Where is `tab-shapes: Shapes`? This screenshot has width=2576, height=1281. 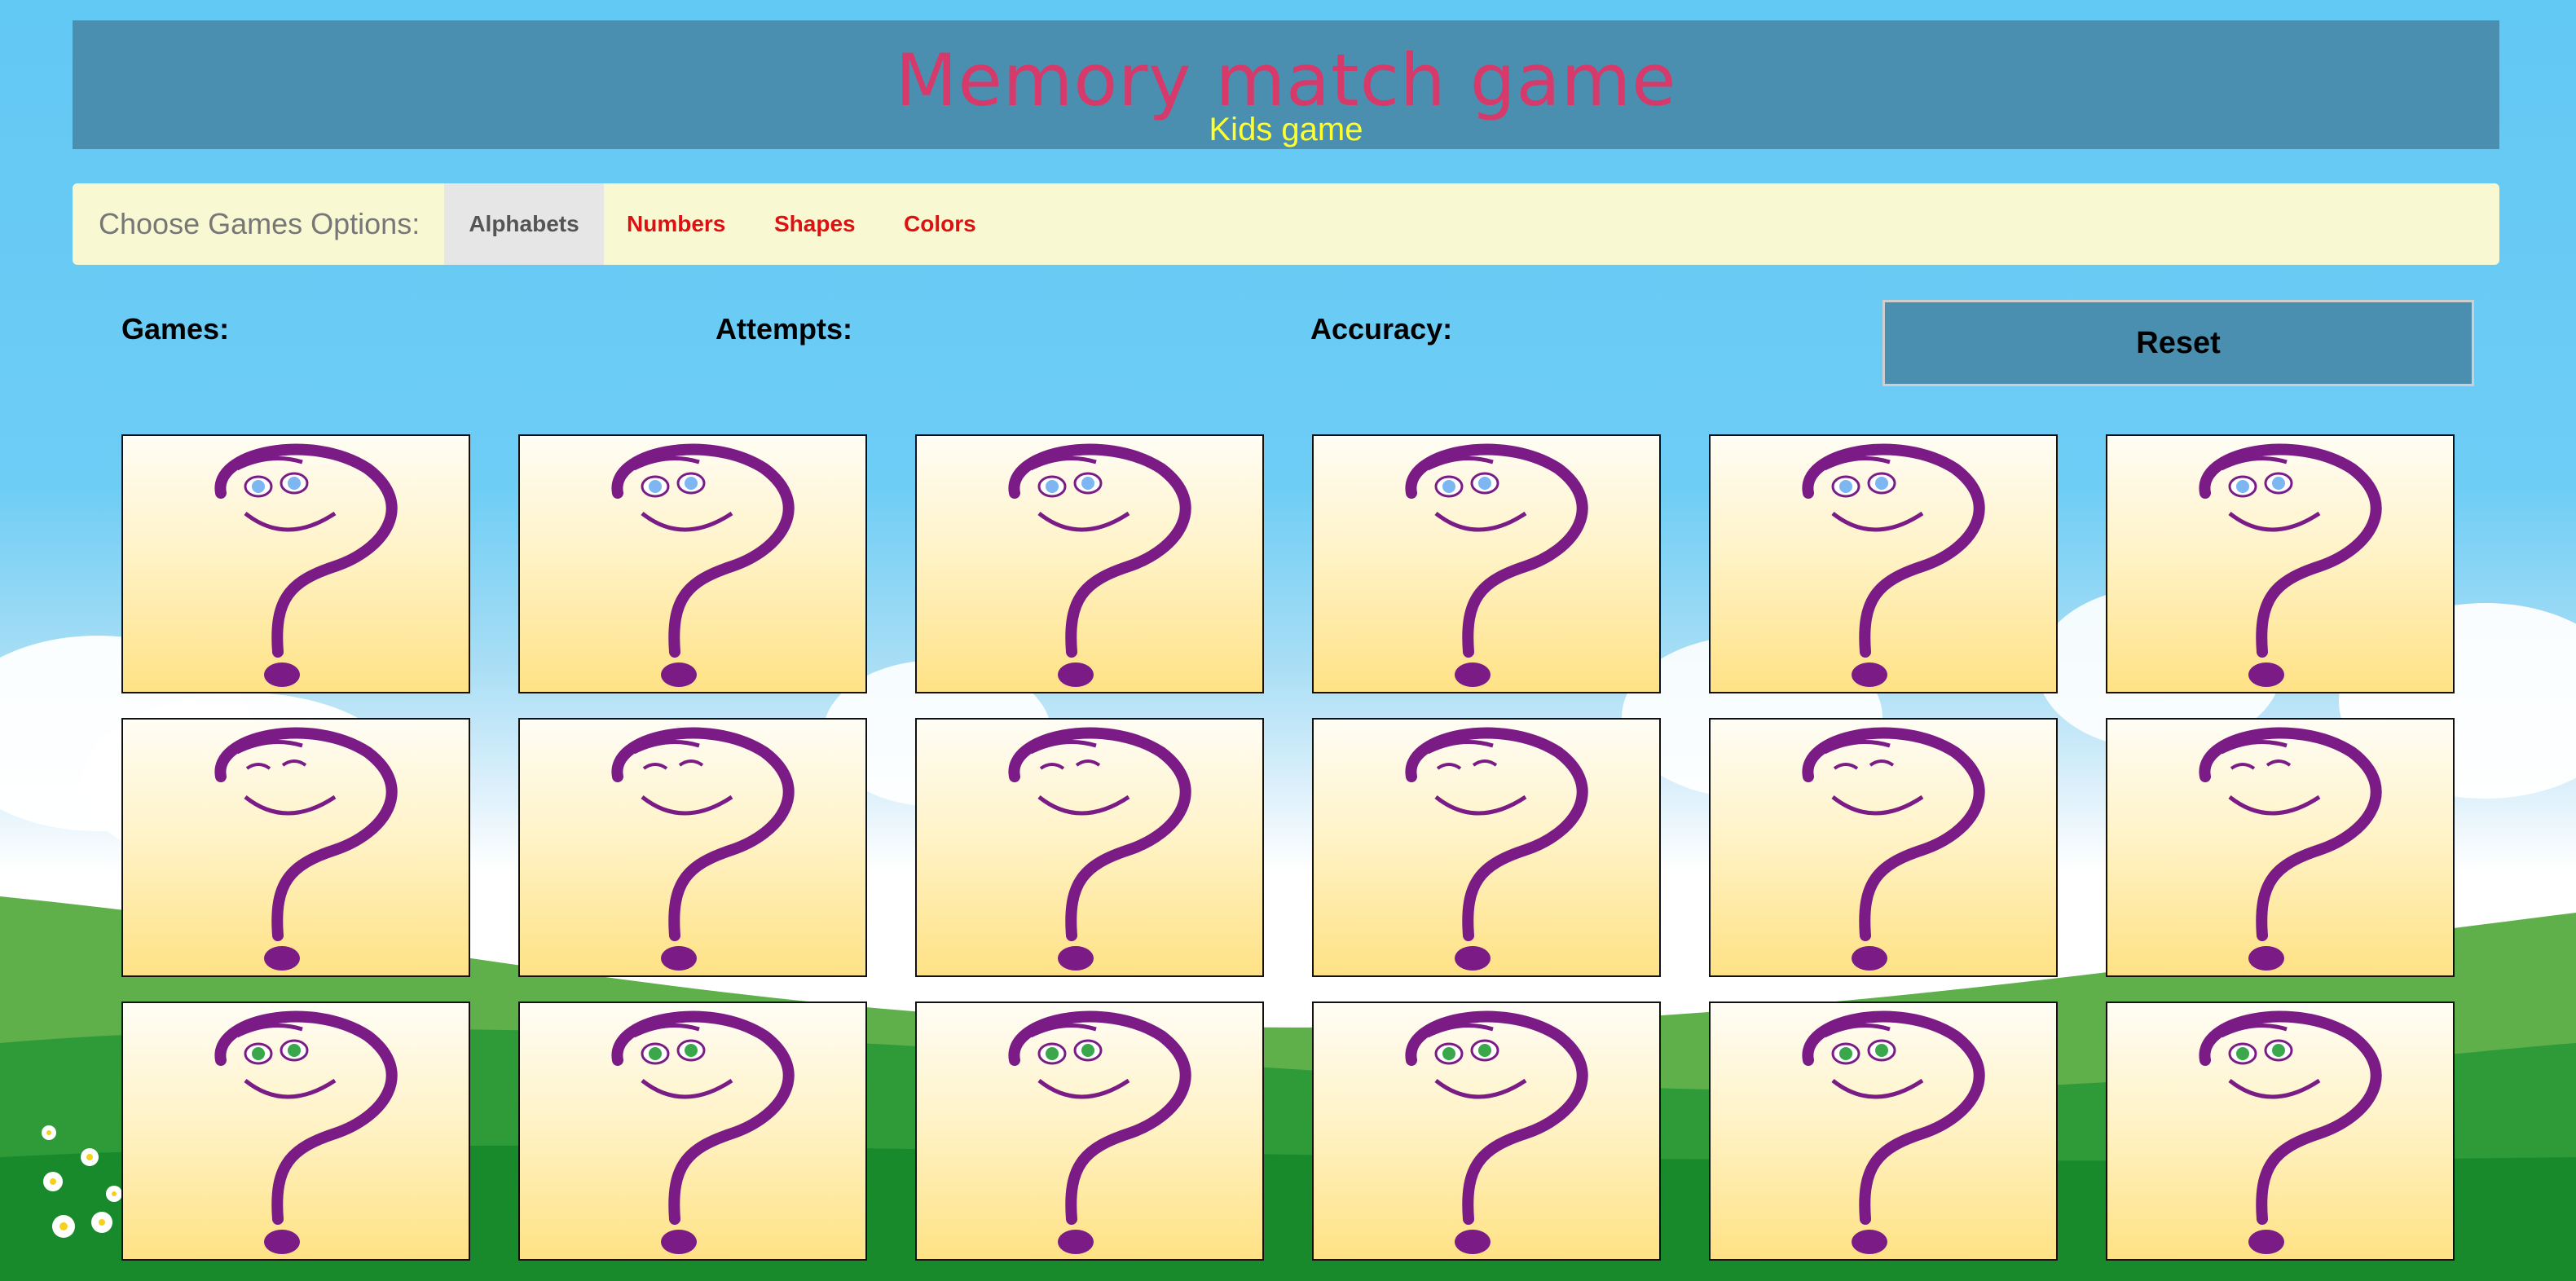 tab-shapes: Shapes is located at coordinates (815, 224).